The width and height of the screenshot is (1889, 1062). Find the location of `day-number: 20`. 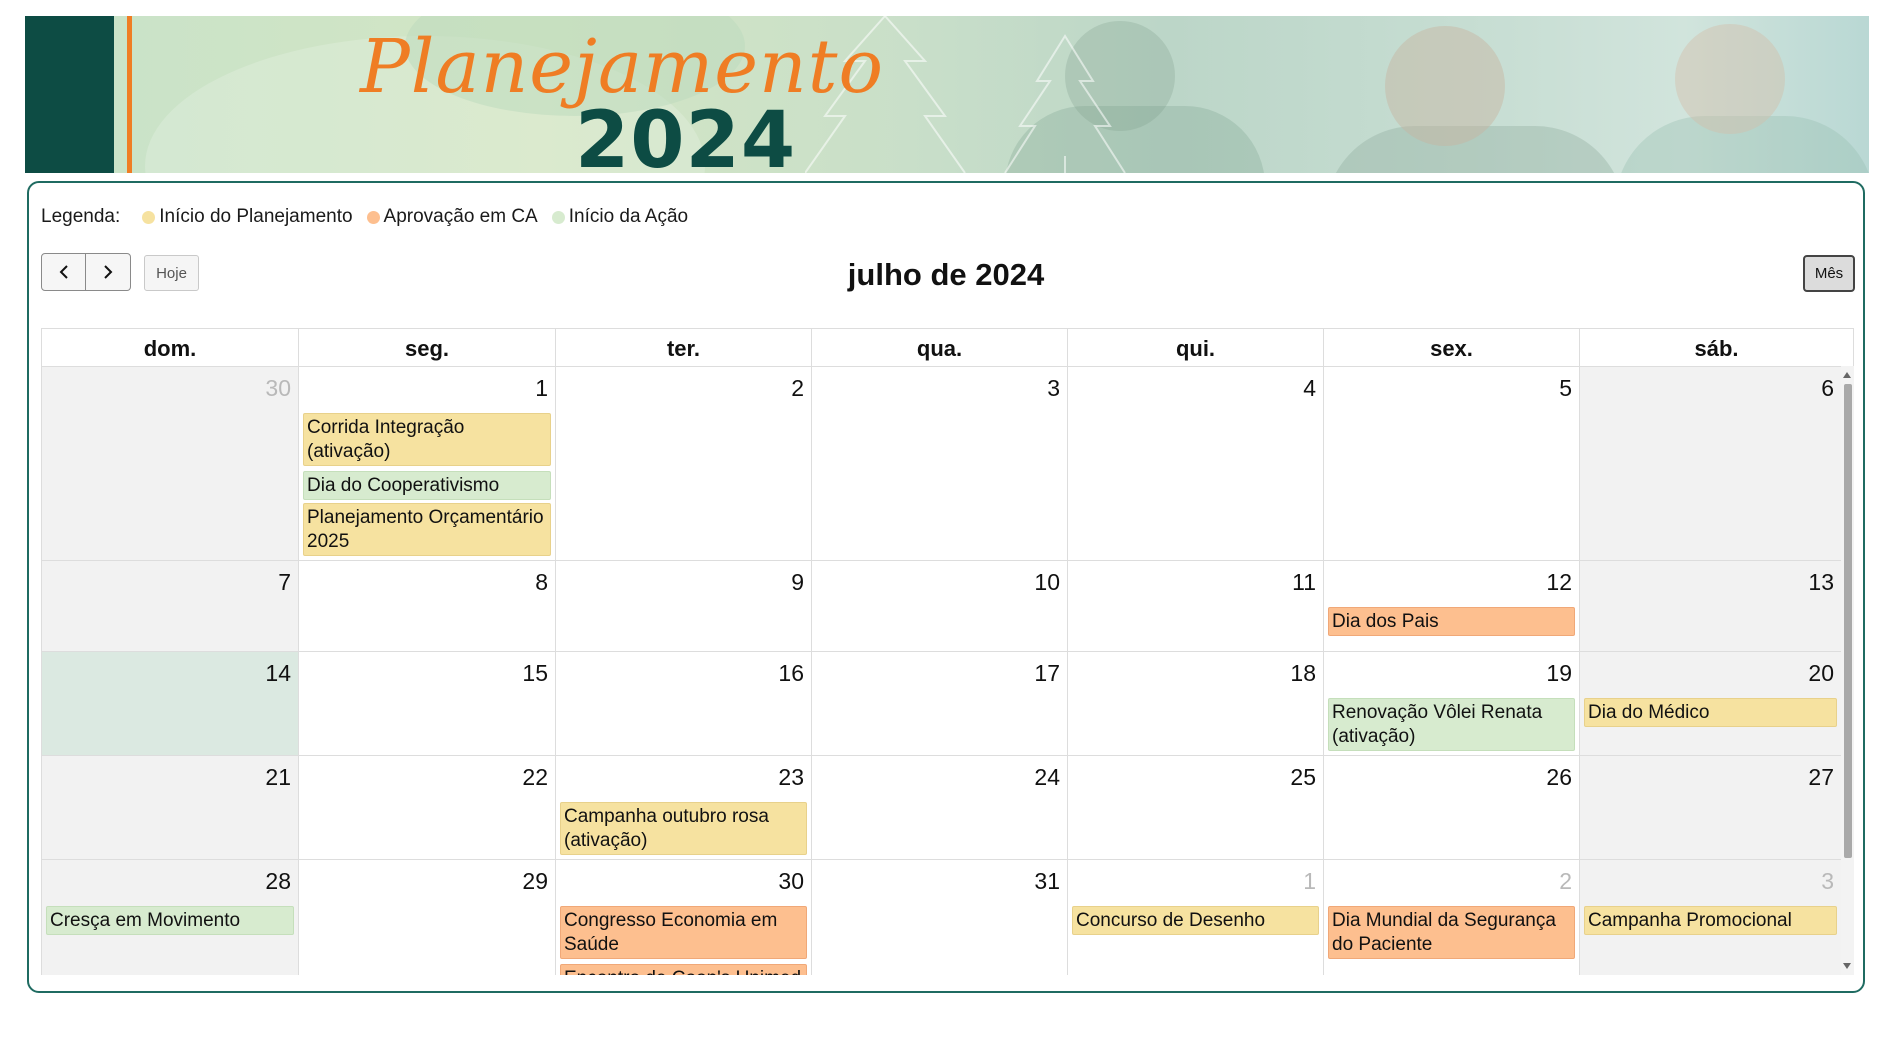

day-number: 20 is located at coordinates (1821, 673).